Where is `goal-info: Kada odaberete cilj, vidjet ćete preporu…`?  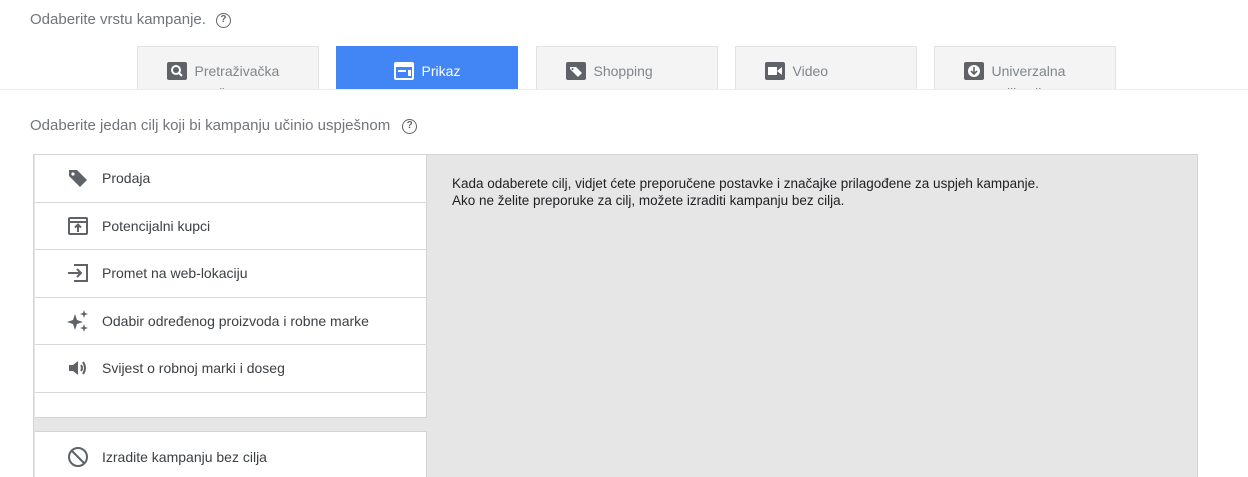 goal-info: Kada odaberete cilj, vidjet ćete preporu… is located at coordinates (745, 192).